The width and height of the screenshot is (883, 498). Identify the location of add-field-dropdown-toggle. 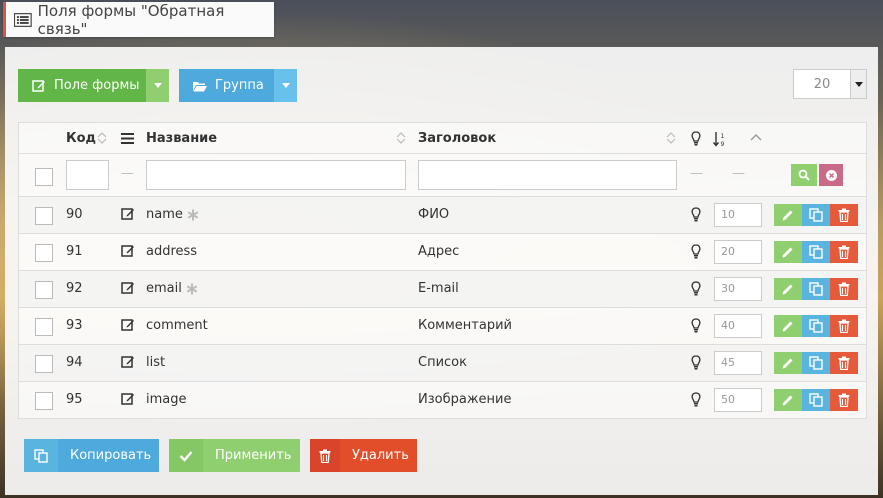
(157, 85).